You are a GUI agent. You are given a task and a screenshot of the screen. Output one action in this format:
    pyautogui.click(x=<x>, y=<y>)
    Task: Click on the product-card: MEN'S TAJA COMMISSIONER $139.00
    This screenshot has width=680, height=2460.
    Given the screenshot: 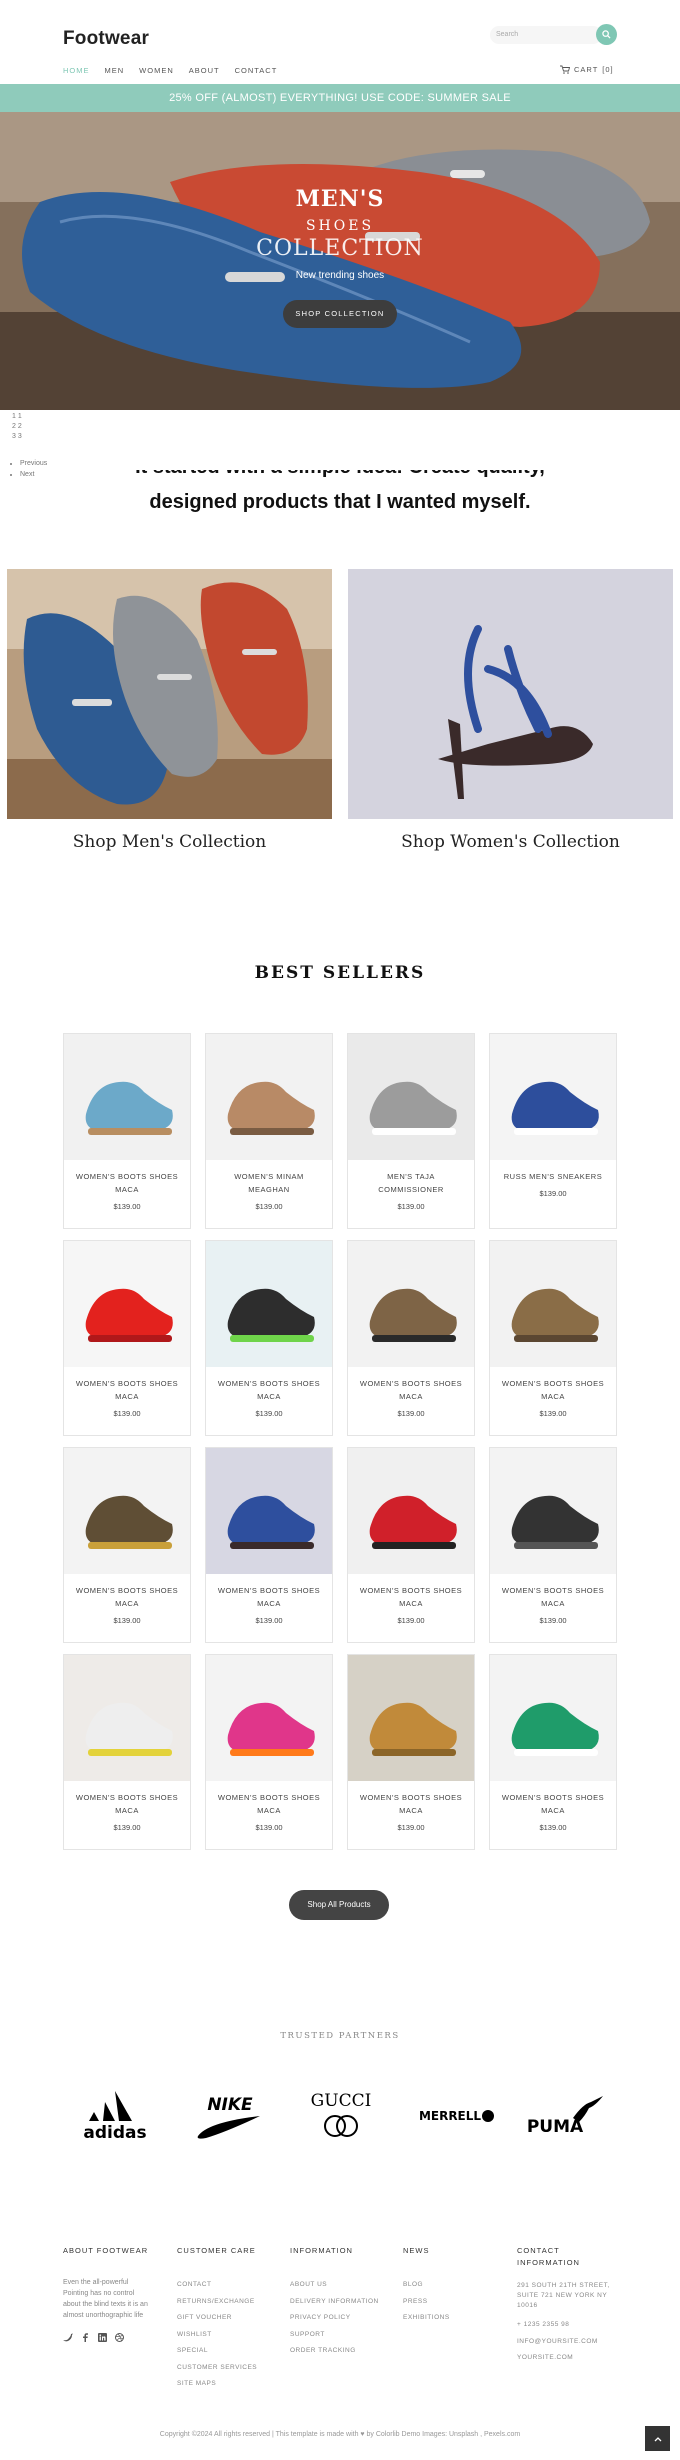 What is the action you would take?
    pyautogui.click(x=411, y=1131)
    